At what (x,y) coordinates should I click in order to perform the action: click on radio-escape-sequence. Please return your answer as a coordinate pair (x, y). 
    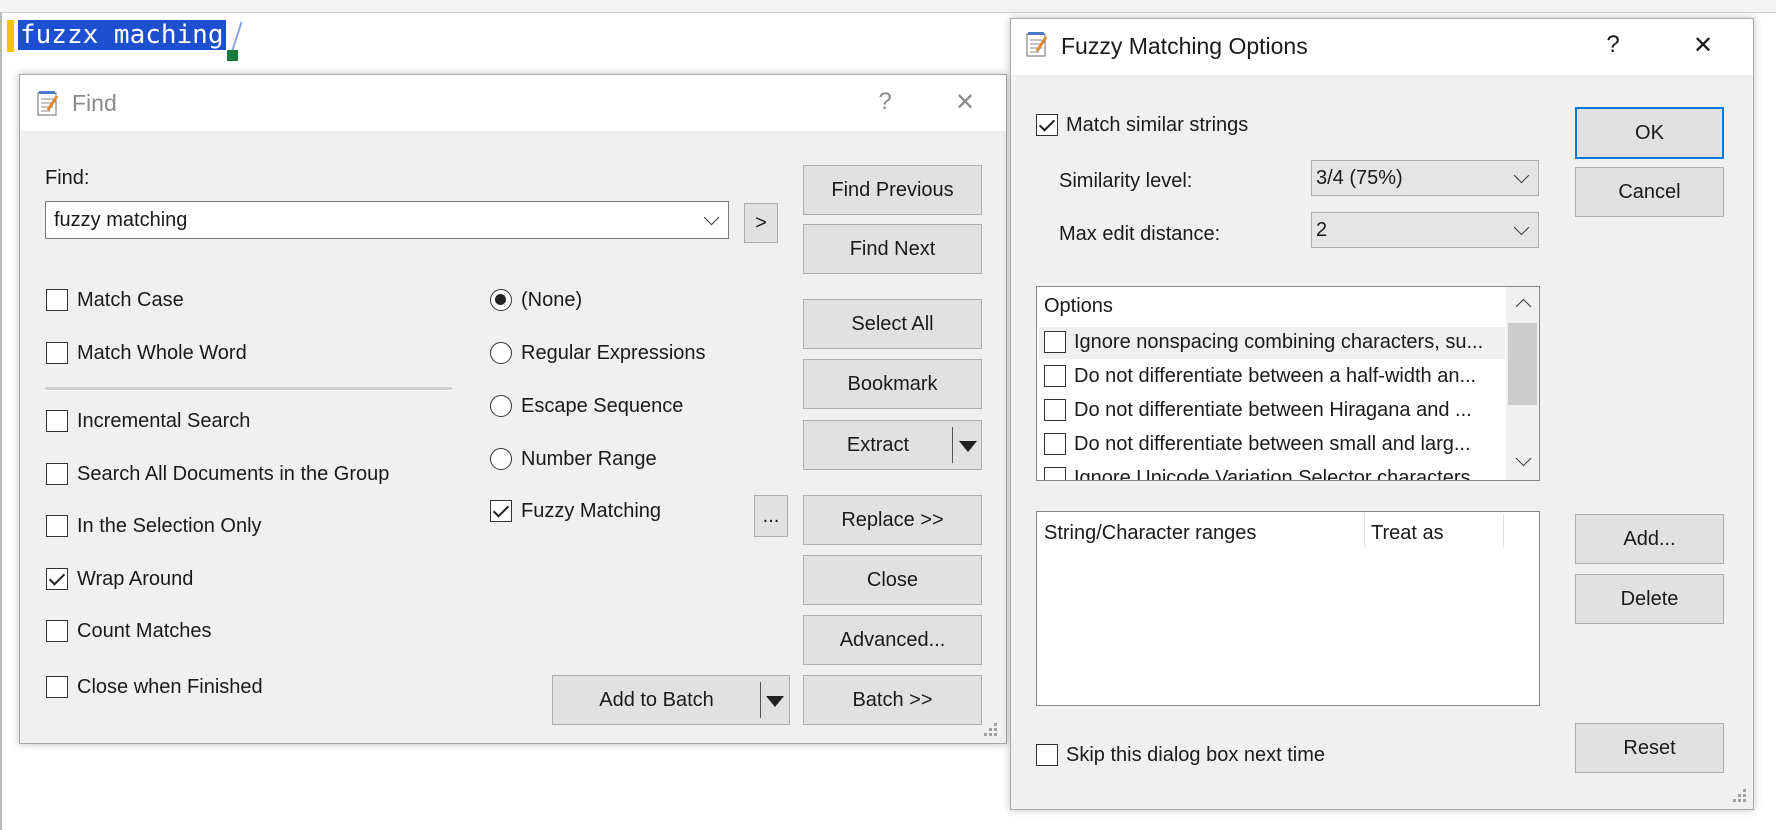
    Looking at the image, I should click on (501, 406).